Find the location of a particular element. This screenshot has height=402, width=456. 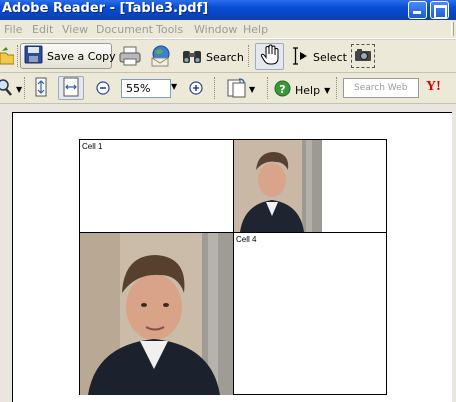

open-button is located at coordinates (7, 57).